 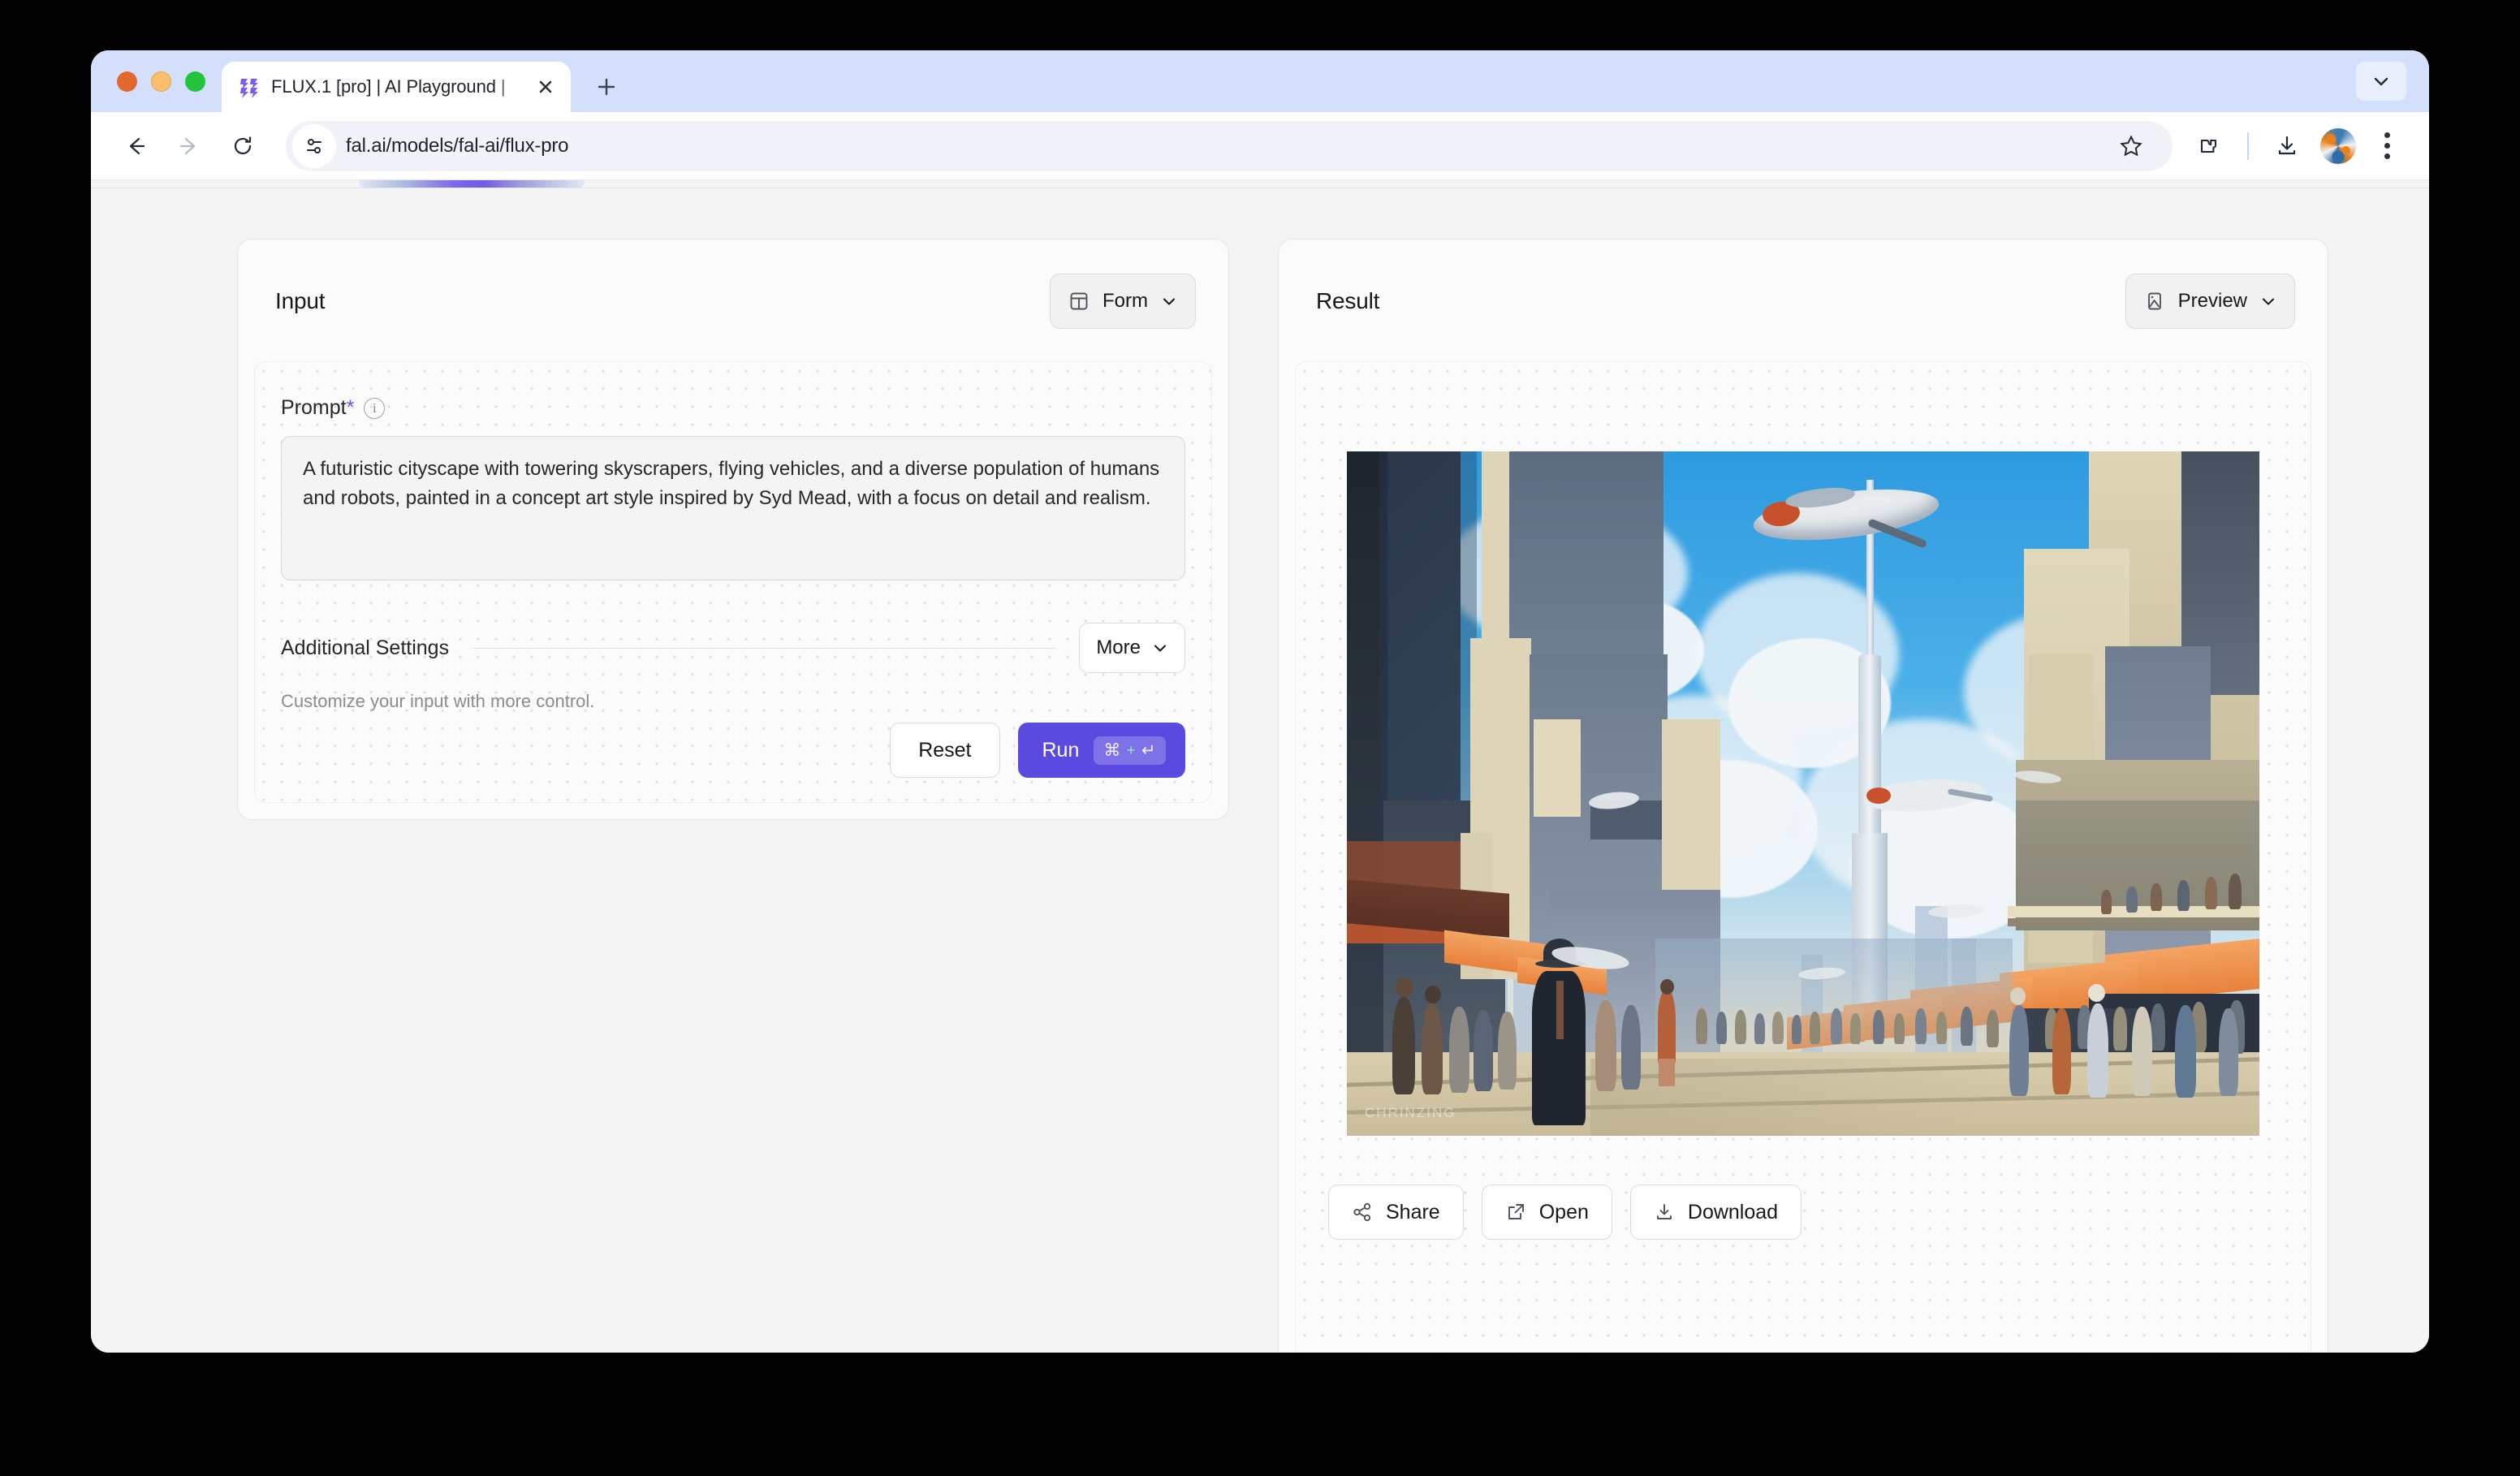 I want to click on run-button-label: Run, so click(x=1061, y=750).